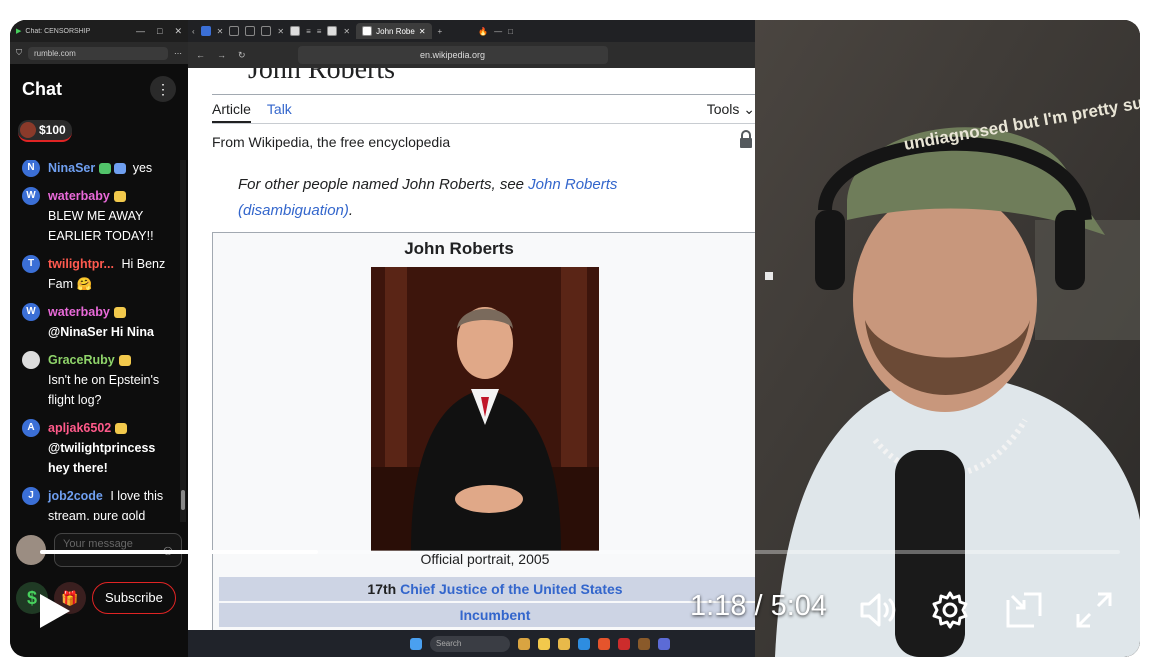 This screenshot has width=1150, height=670. I want to click on office-ordinal: 17th, so click(382, 589).